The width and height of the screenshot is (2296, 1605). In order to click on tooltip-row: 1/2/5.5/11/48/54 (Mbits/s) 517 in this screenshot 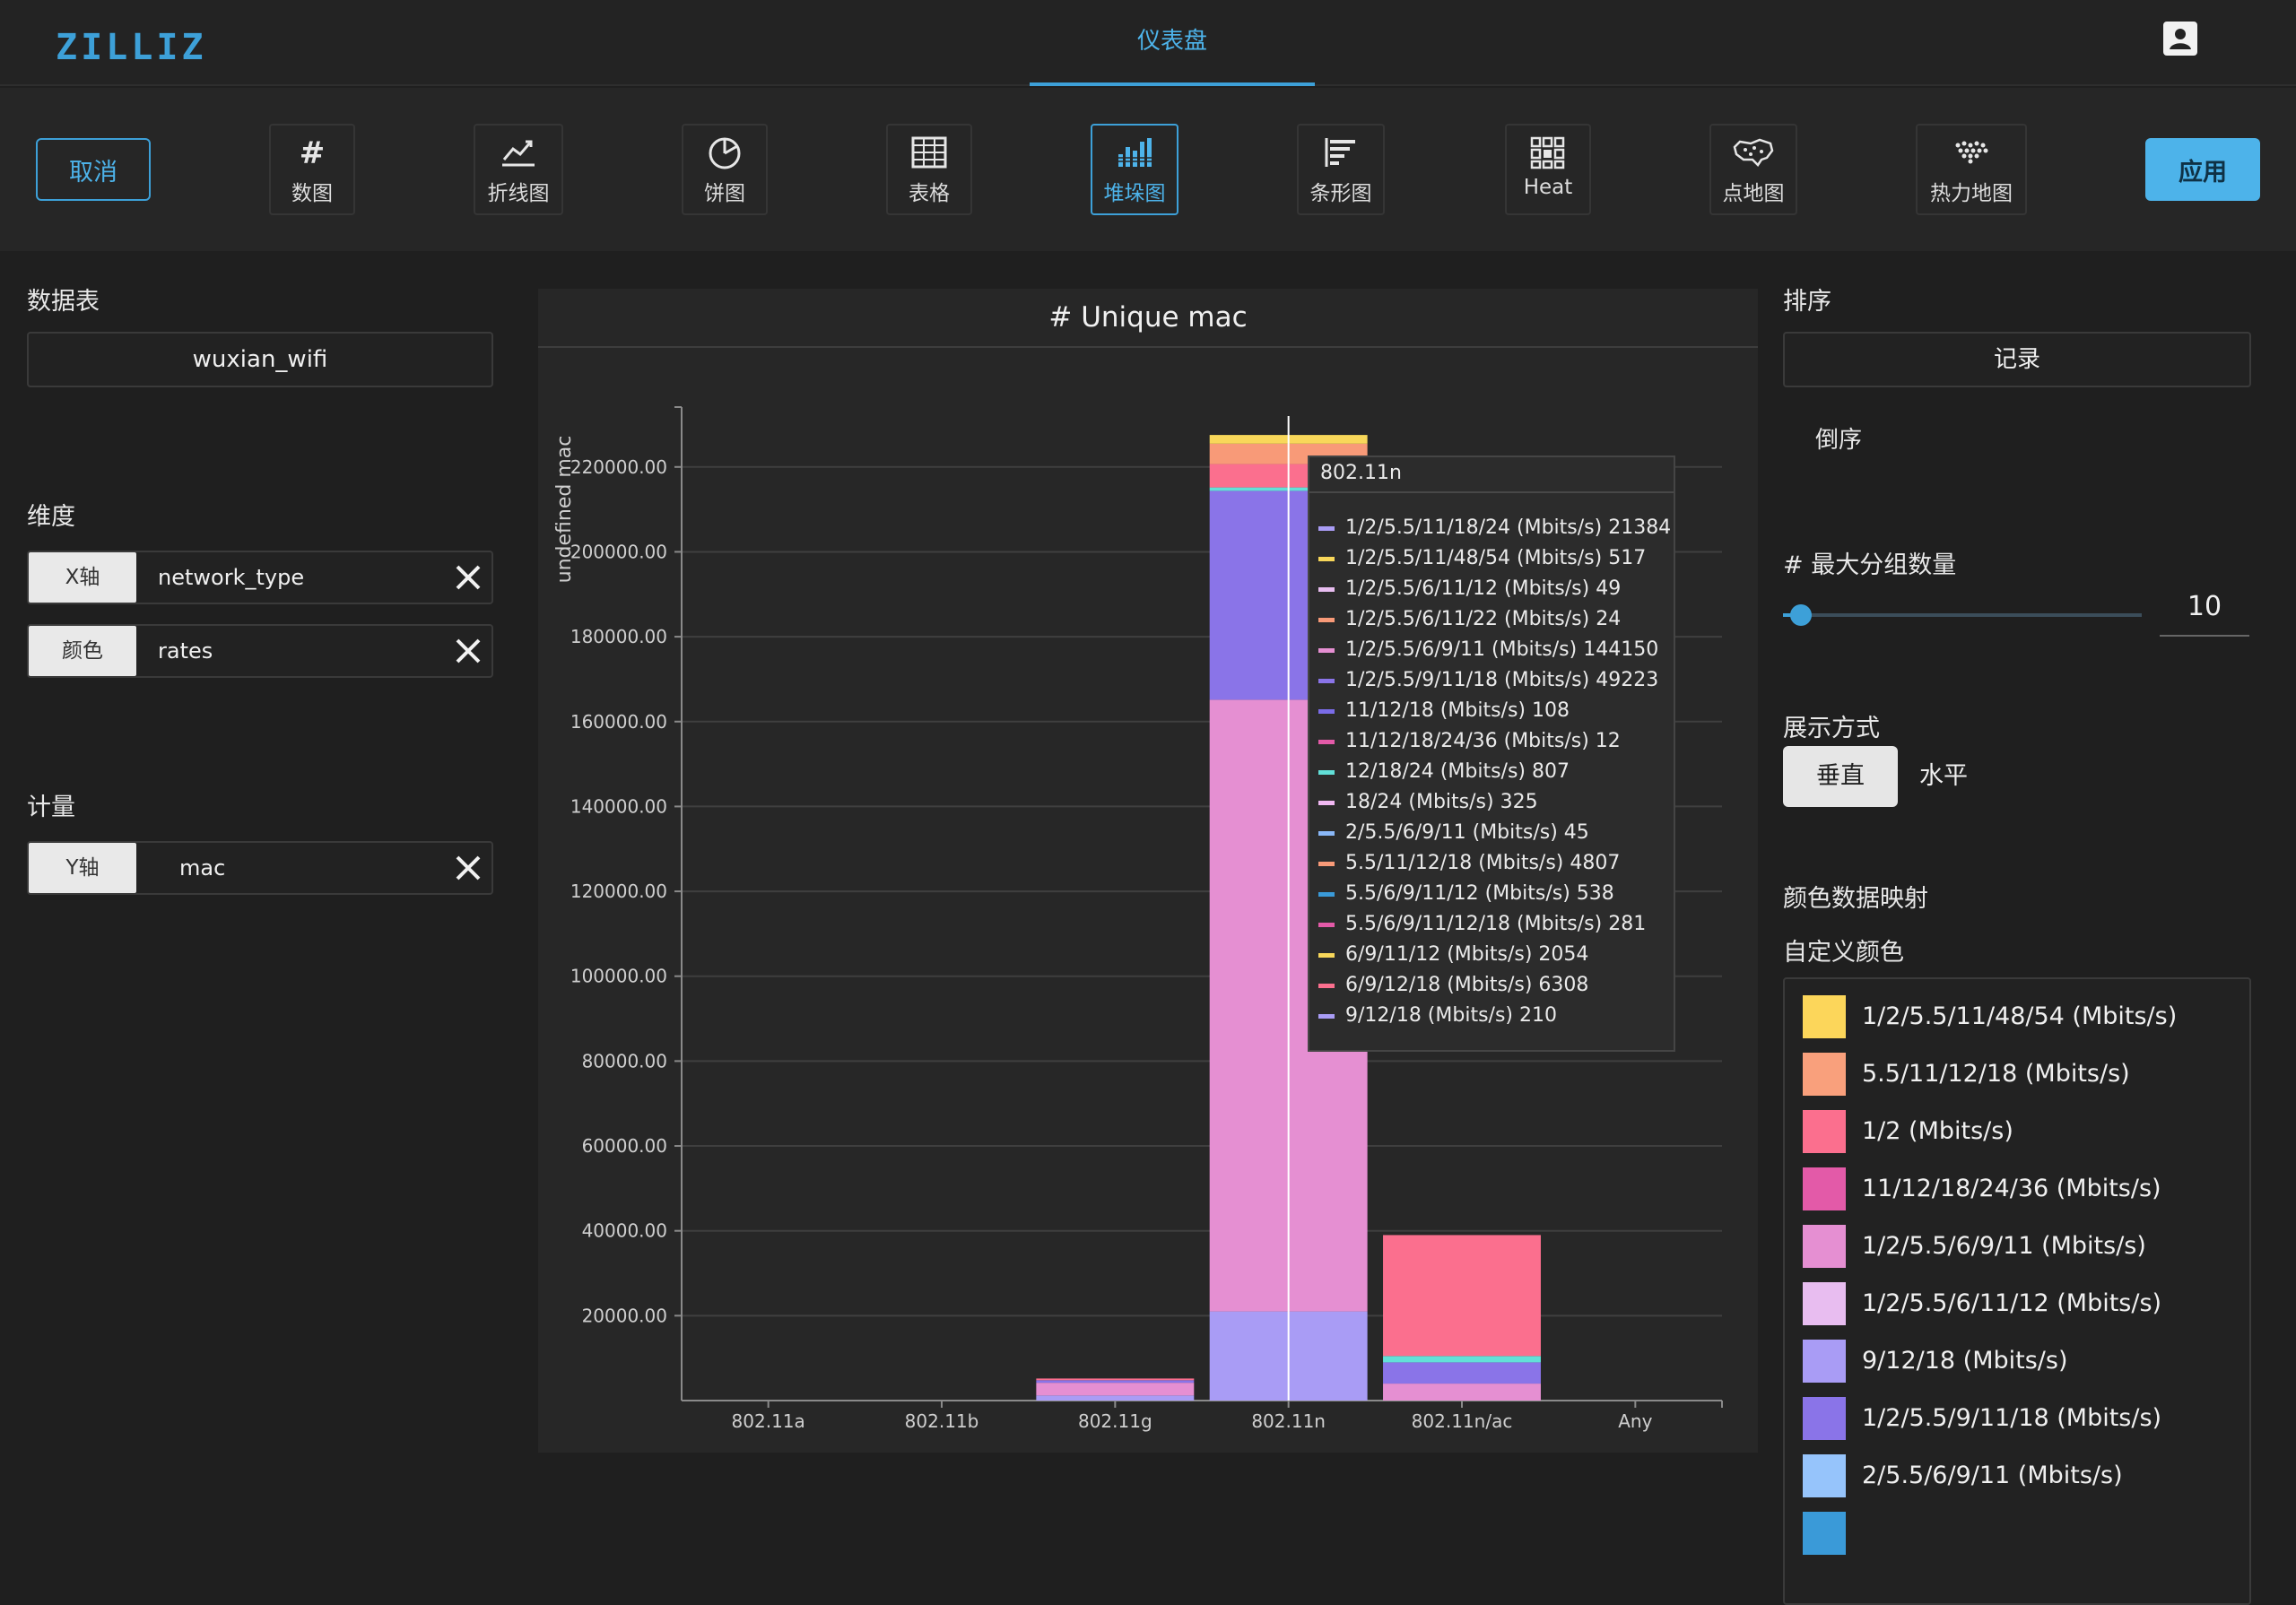, I will do `click(1494, 558)`.